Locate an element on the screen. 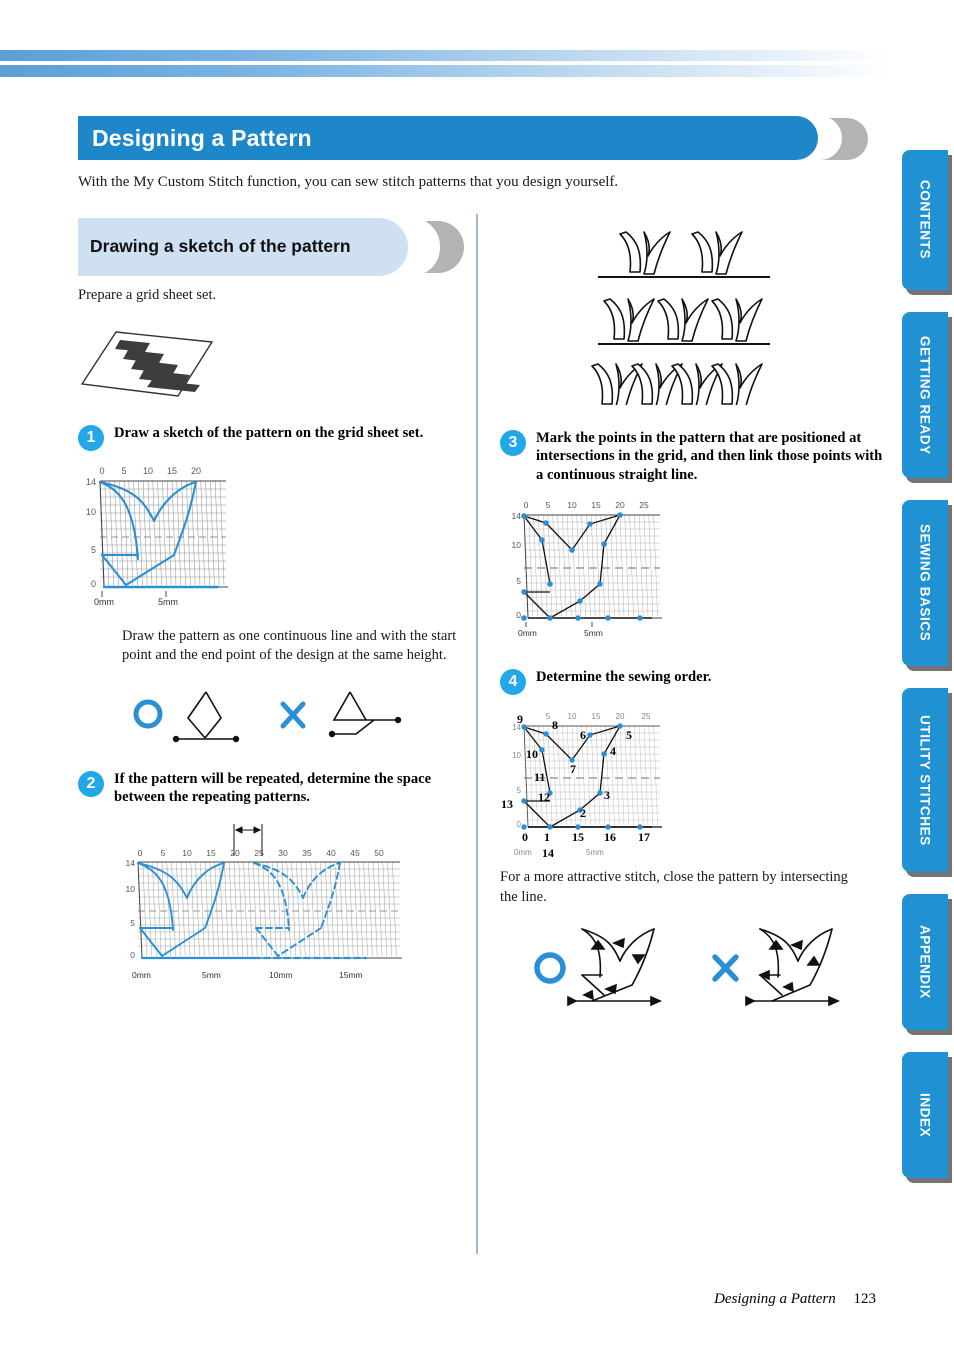  svg-text: 2 is located at coordinates (583, 813).